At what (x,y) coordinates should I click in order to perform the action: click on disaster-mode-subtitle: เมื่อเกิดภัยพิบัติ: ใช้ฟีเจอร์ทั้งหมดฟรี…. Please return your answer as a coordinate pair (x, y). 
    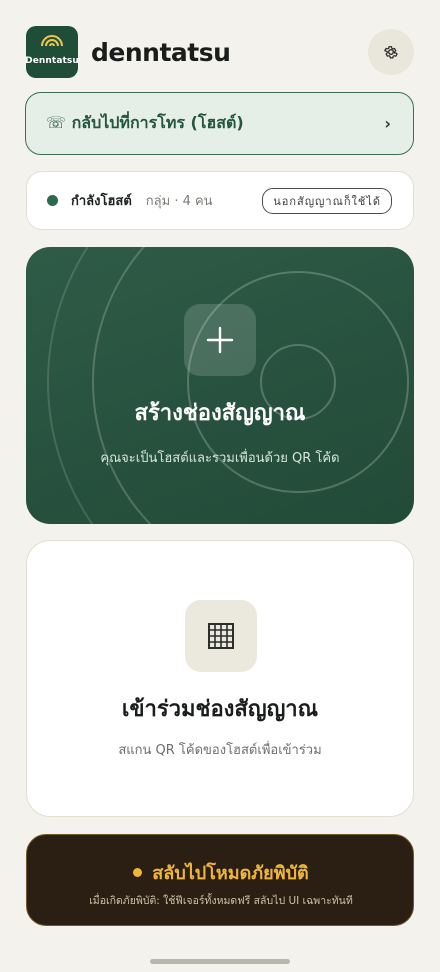
    Looking at the image, I should click on (221, 901).